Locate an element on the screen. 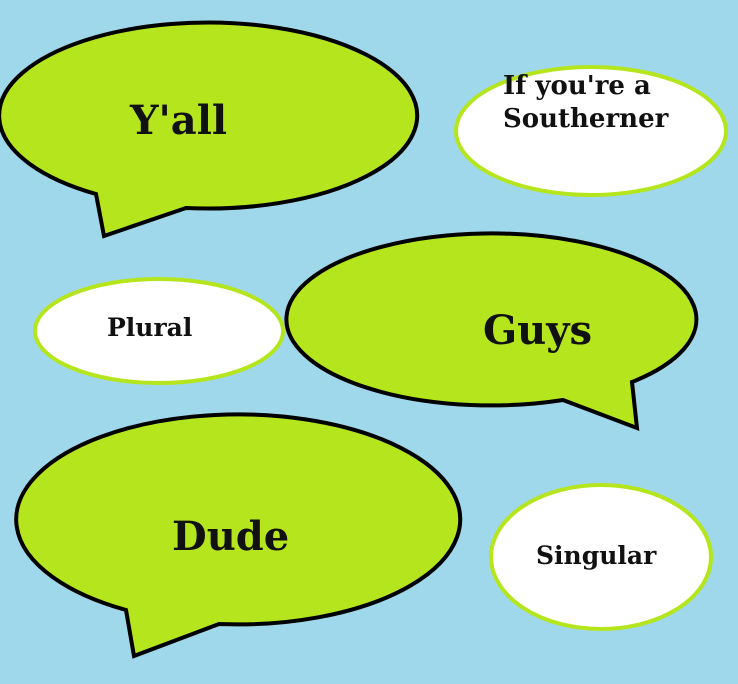 This screenshot has width=738, height=684. dude-label: Dude is located at coordinates (231, 536).